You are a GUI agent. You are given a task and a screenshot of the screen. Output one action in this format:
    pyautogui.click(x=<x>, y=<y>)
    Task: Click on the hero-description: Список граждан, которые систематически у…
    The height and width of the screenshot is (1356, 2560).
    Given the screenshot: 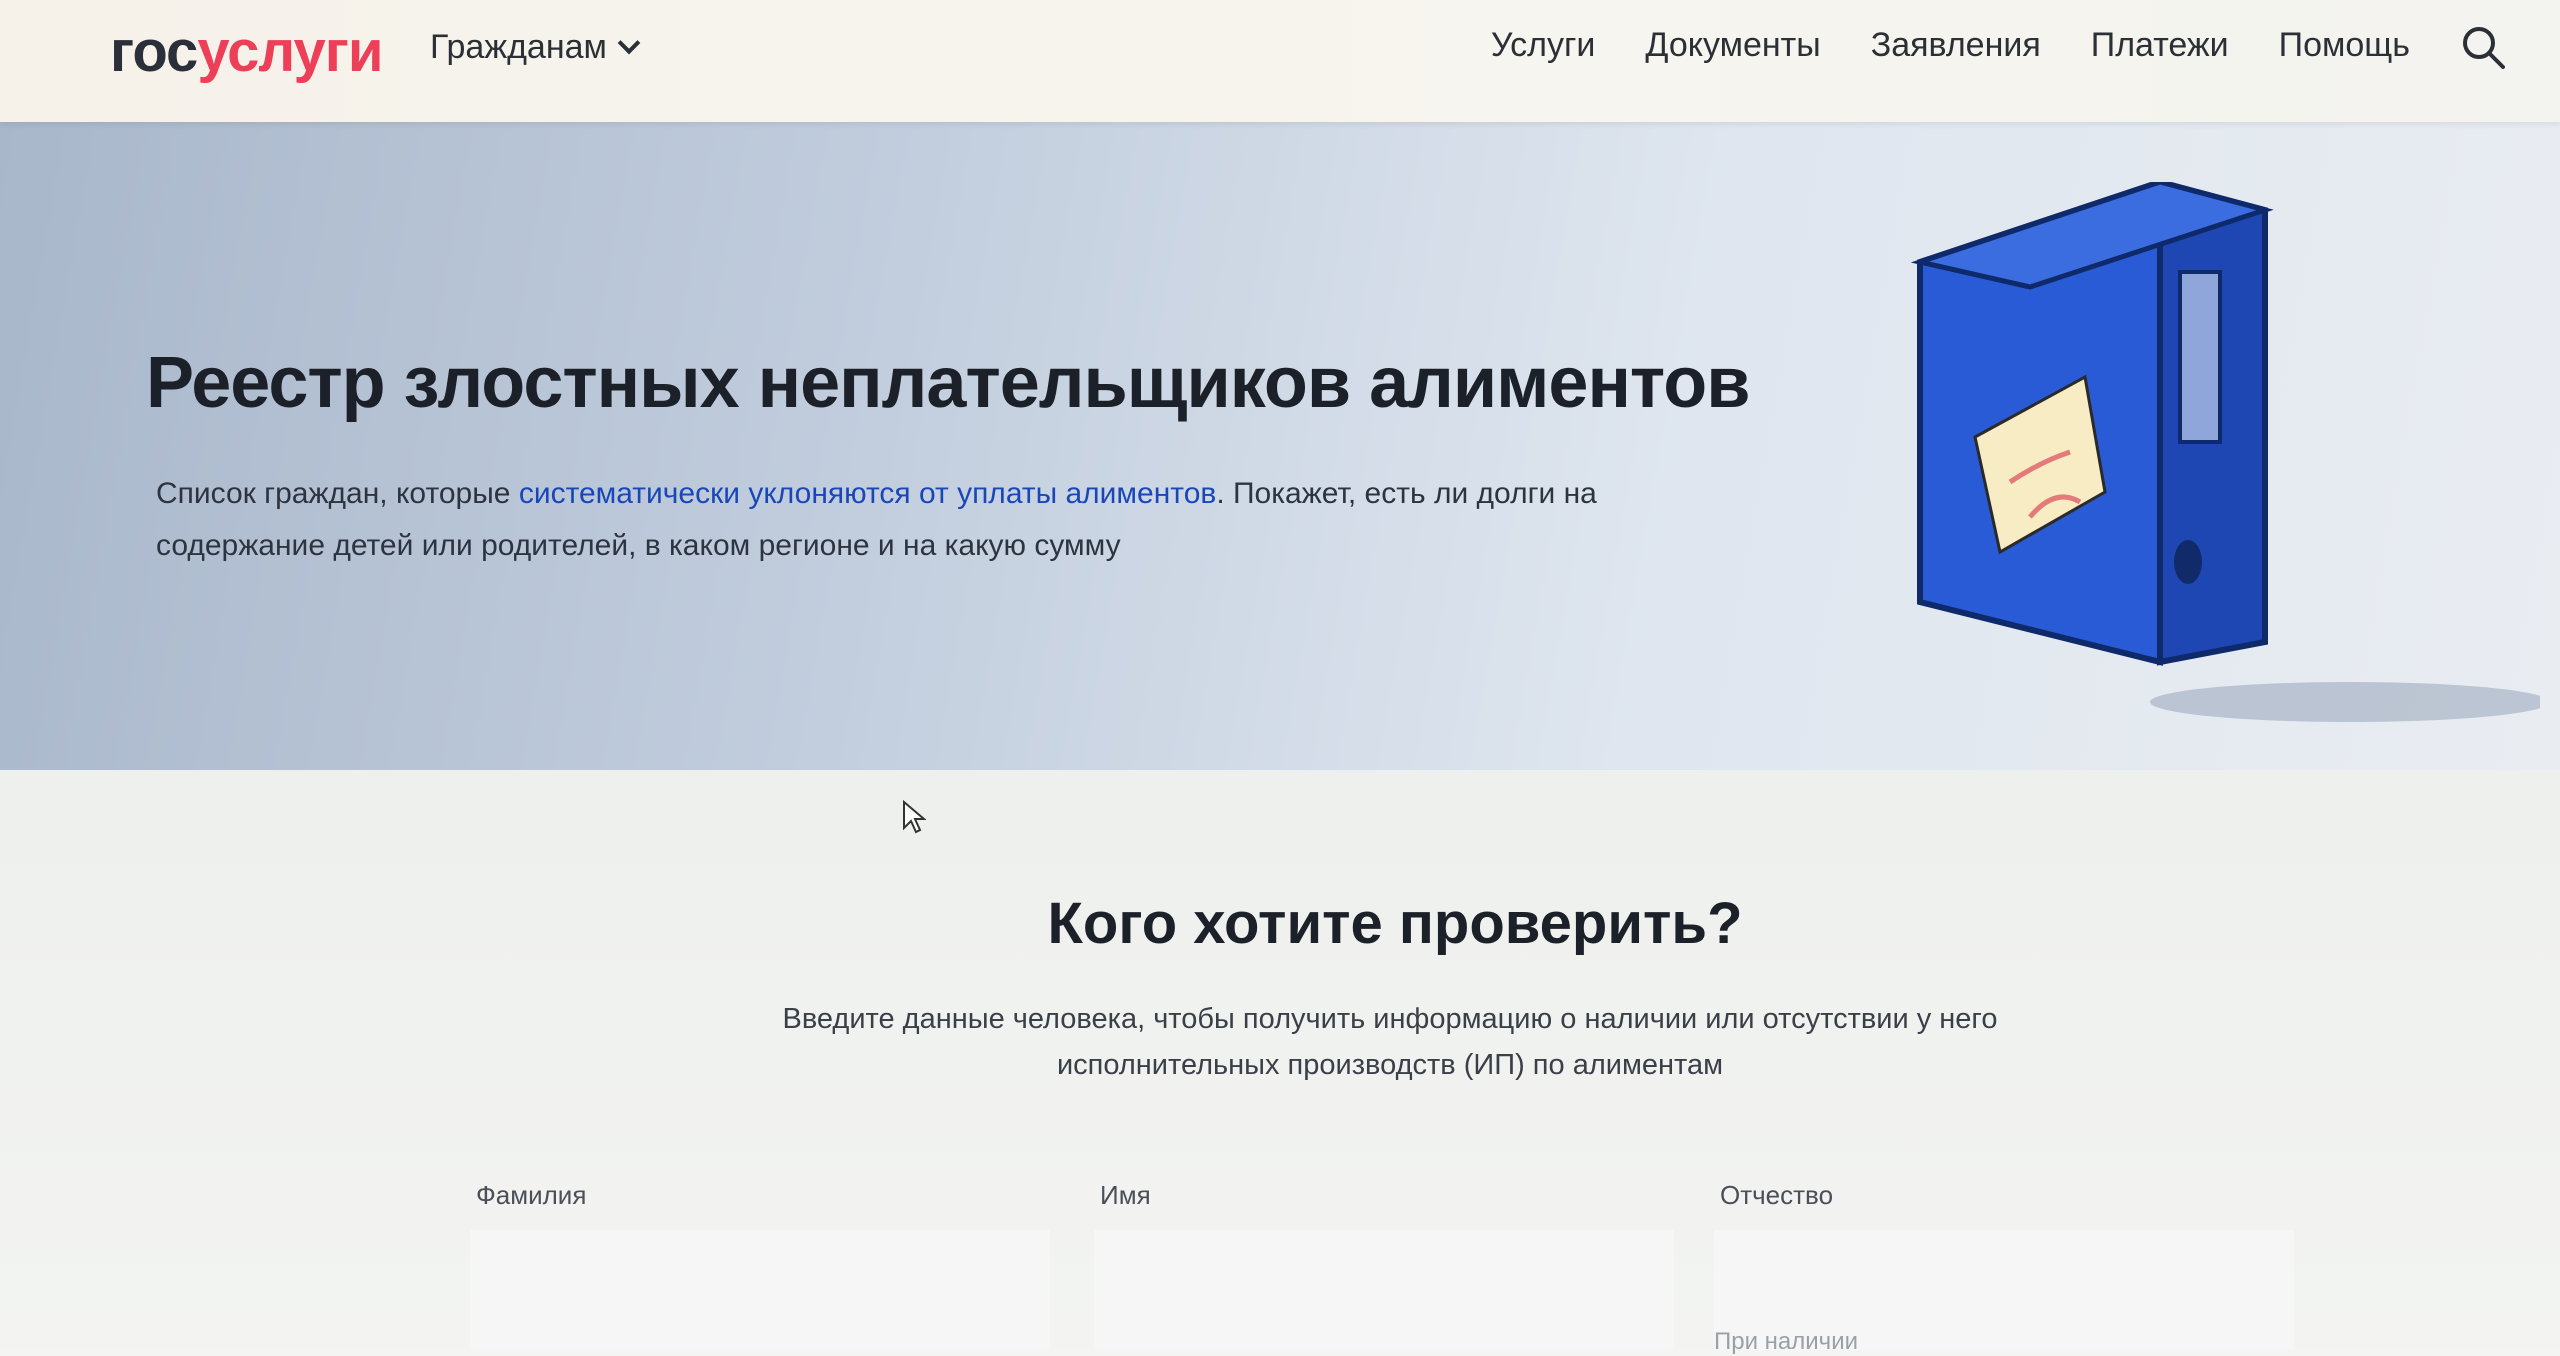 What is the action you would take?
    pyautogui.click(x=936, y=520)
    